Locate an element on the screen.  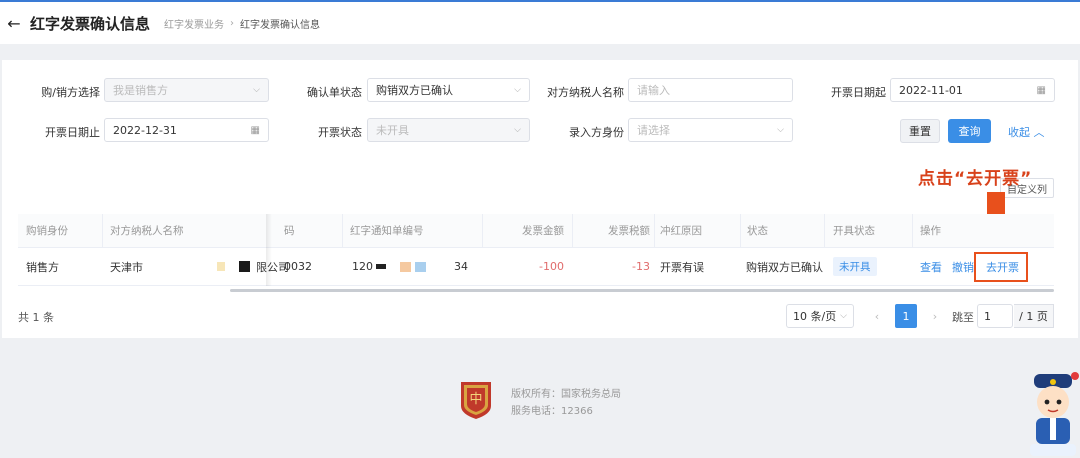
horizontal-scrollbar is located at coordinates (642, 290).